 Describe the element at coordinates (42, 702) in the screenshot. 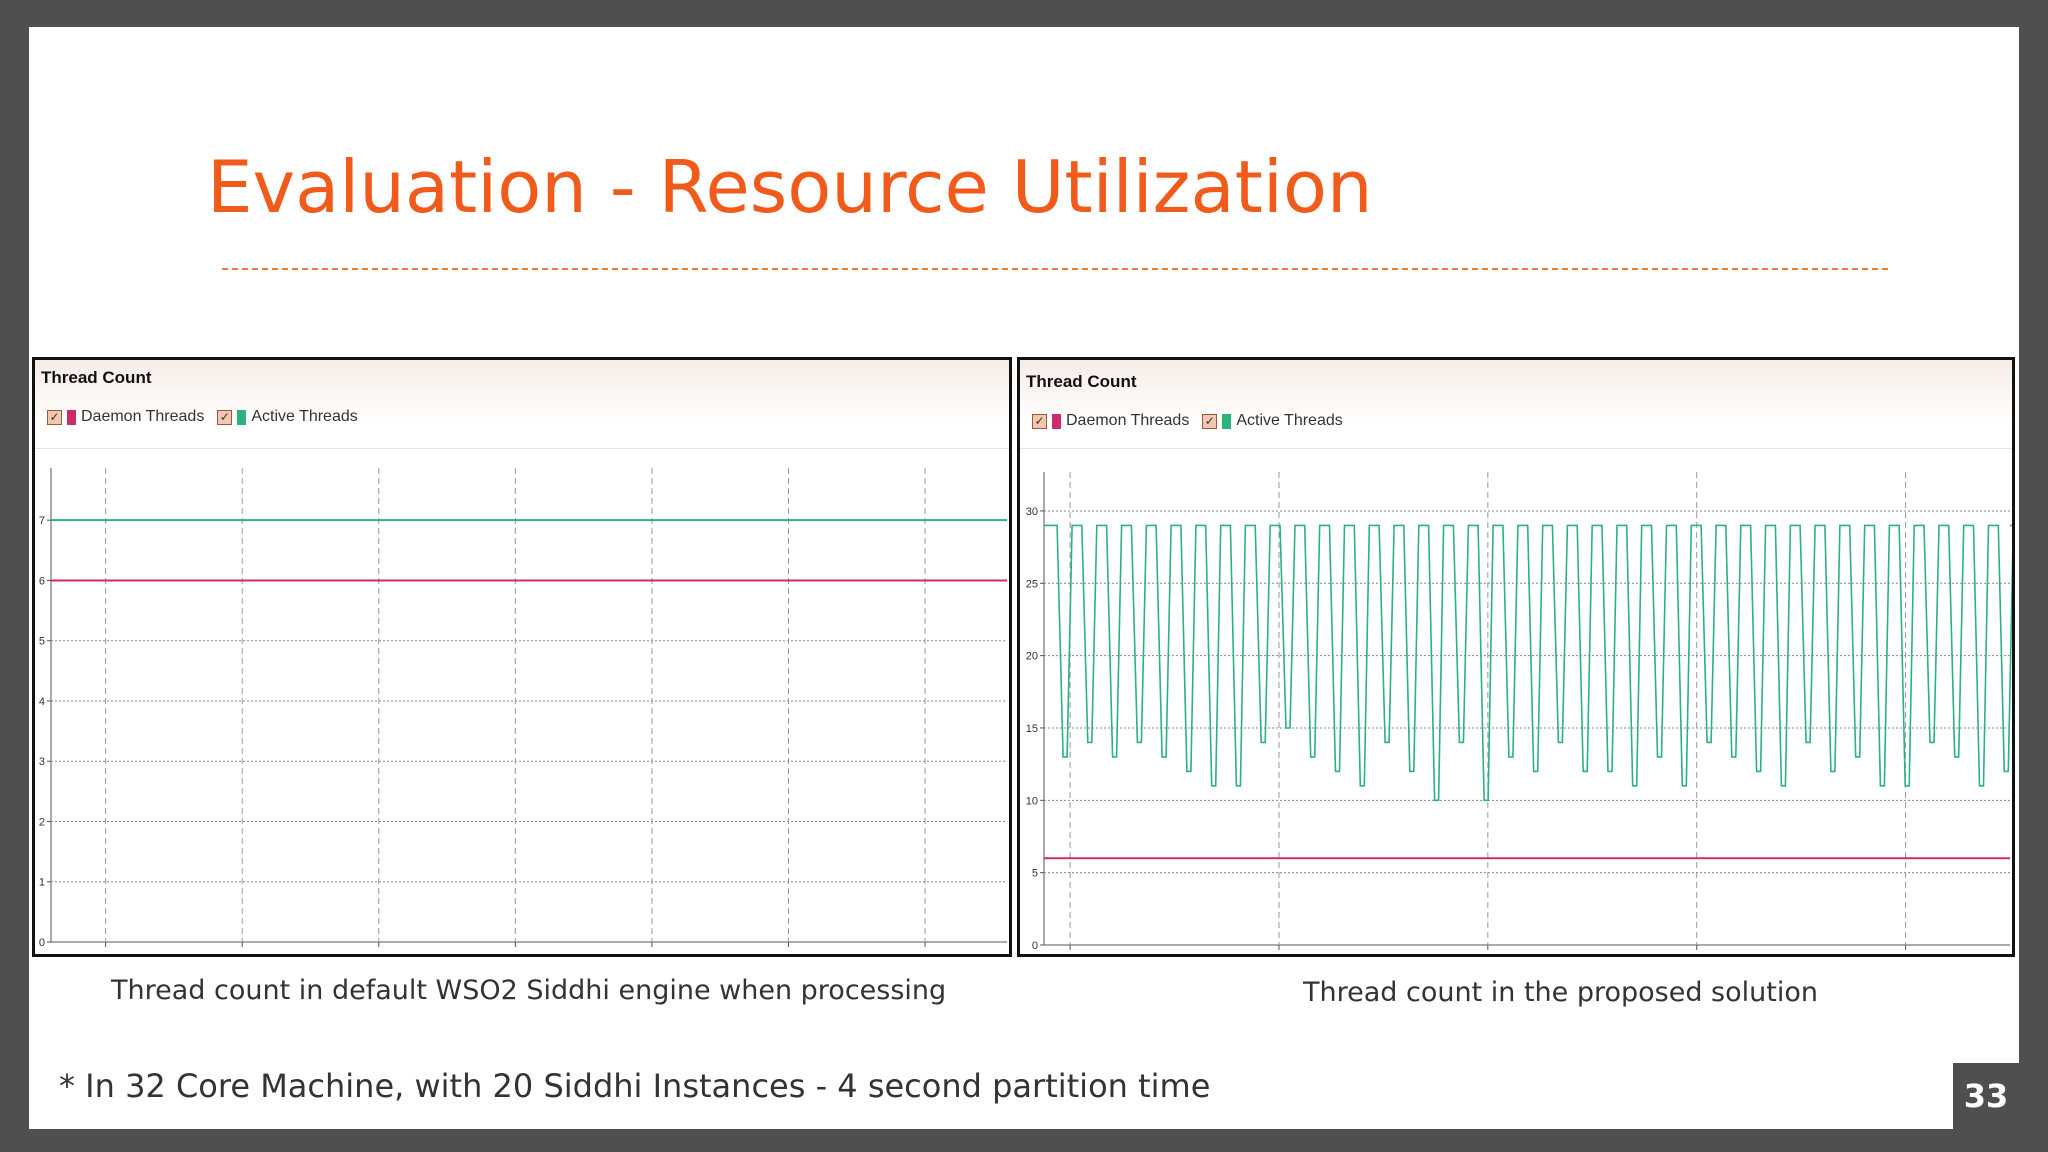

I see `y-tick-label: 4` at that location.